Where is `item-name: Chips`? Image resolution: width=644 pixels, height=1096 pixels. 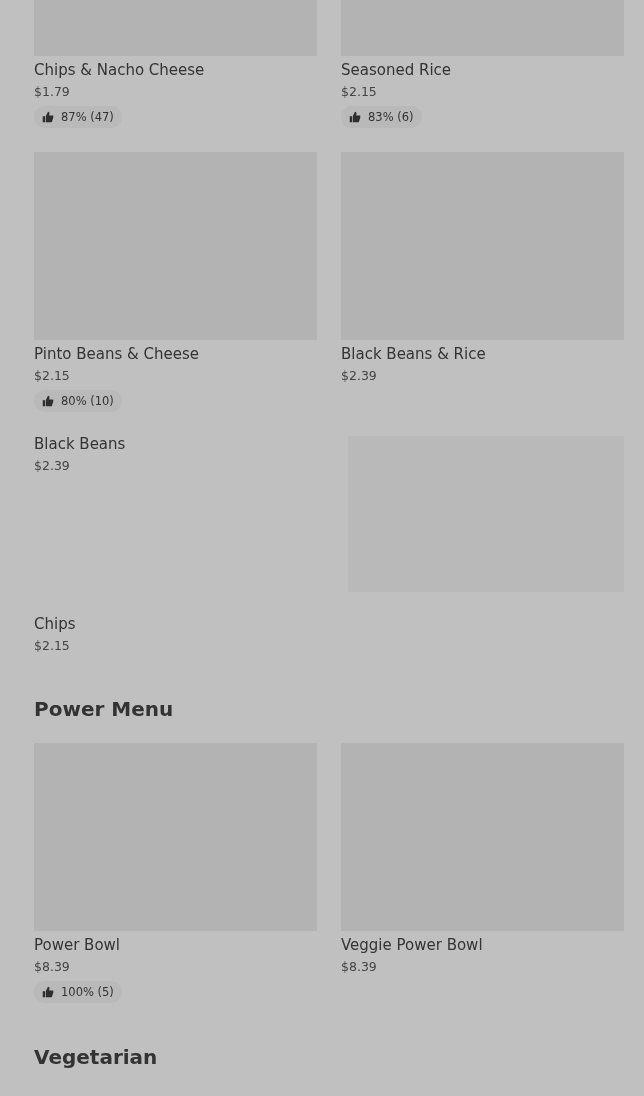 item-name: Chips is located at coordinates (55, 624).